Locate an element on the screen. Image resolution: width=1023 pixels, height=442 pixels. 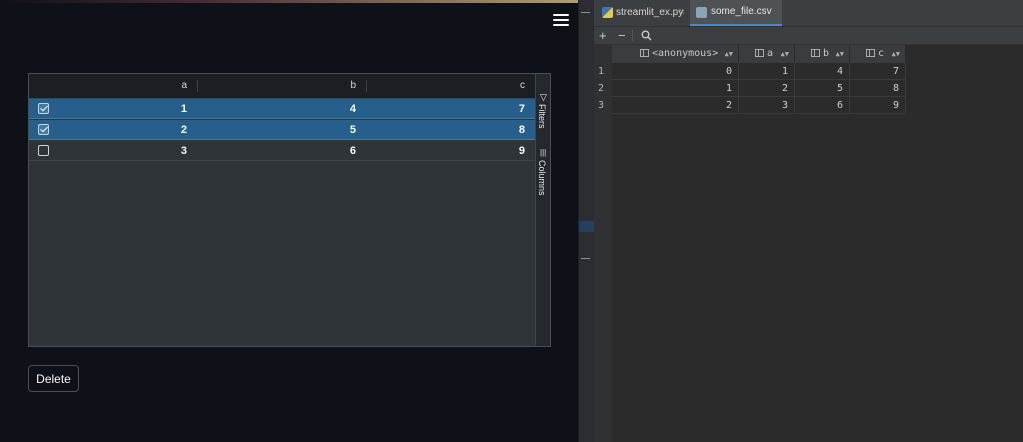
columns-tab-label: Columns is located at coordinates (542, 178).